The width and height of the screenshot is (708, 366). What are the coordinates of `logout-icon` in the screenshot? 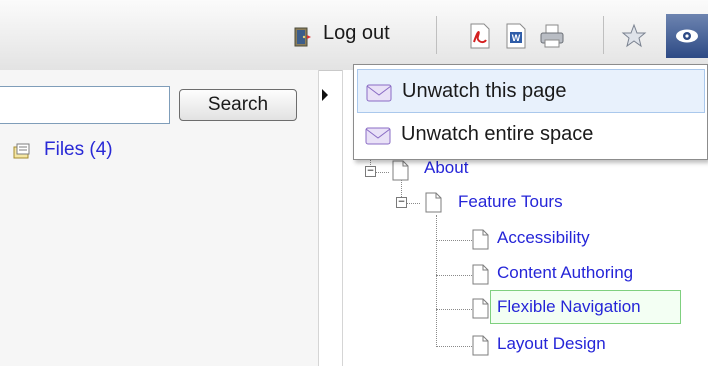 It's located at (303, 37).